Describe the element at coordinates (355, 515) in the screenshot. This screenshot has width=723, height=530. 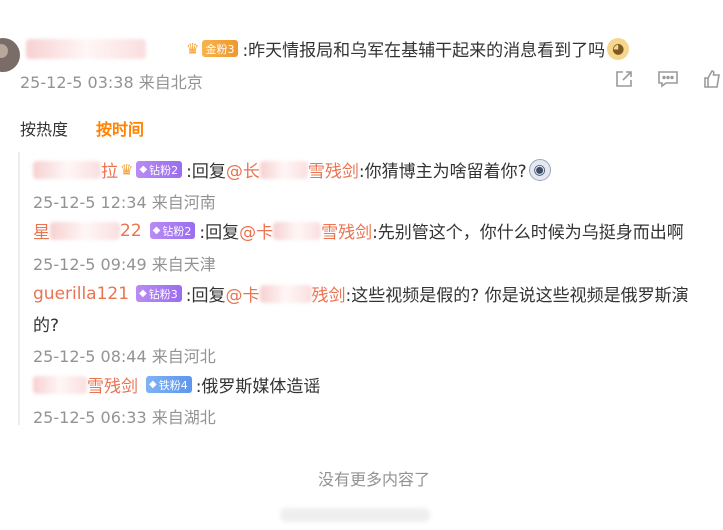
I see `bottom-blurred-bar` at that location.